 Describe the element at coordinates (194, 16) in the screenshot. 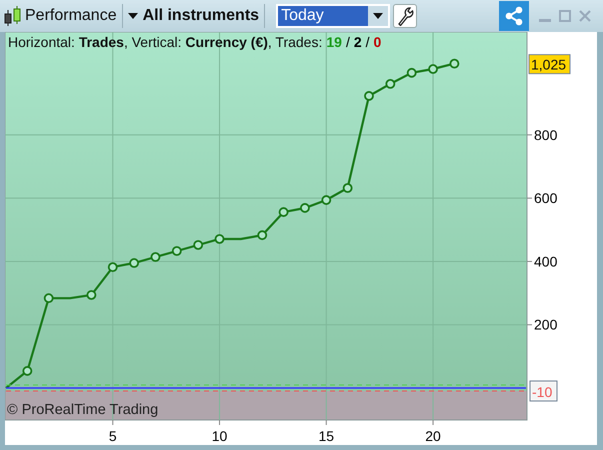

I see `instruments-dropdown: All instruments` at that location.